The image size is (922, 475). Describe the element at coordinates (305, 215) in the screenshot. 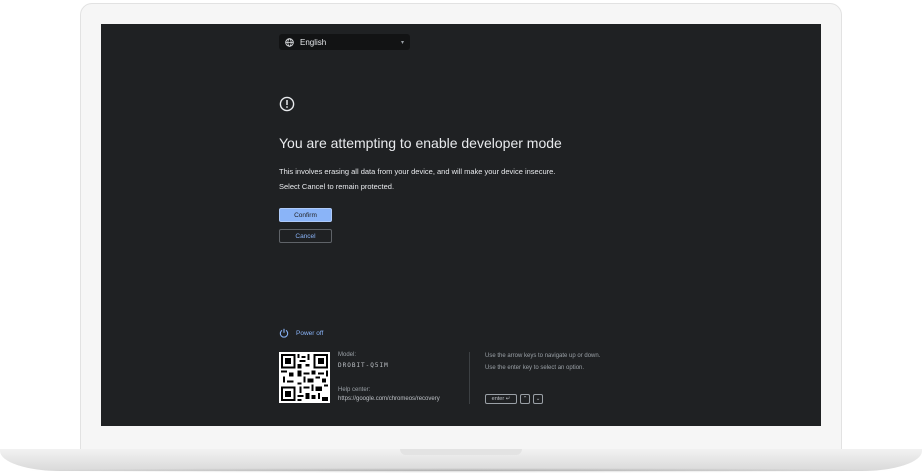

I see `confirm-button: Confirm` at that location.